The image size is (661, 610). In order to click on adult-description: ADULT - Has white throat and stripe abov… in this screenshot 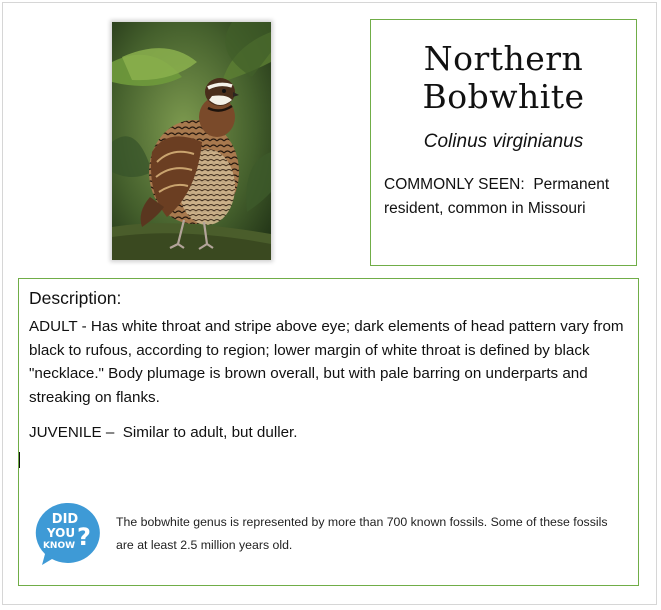, I will do `click(326, 362)`.